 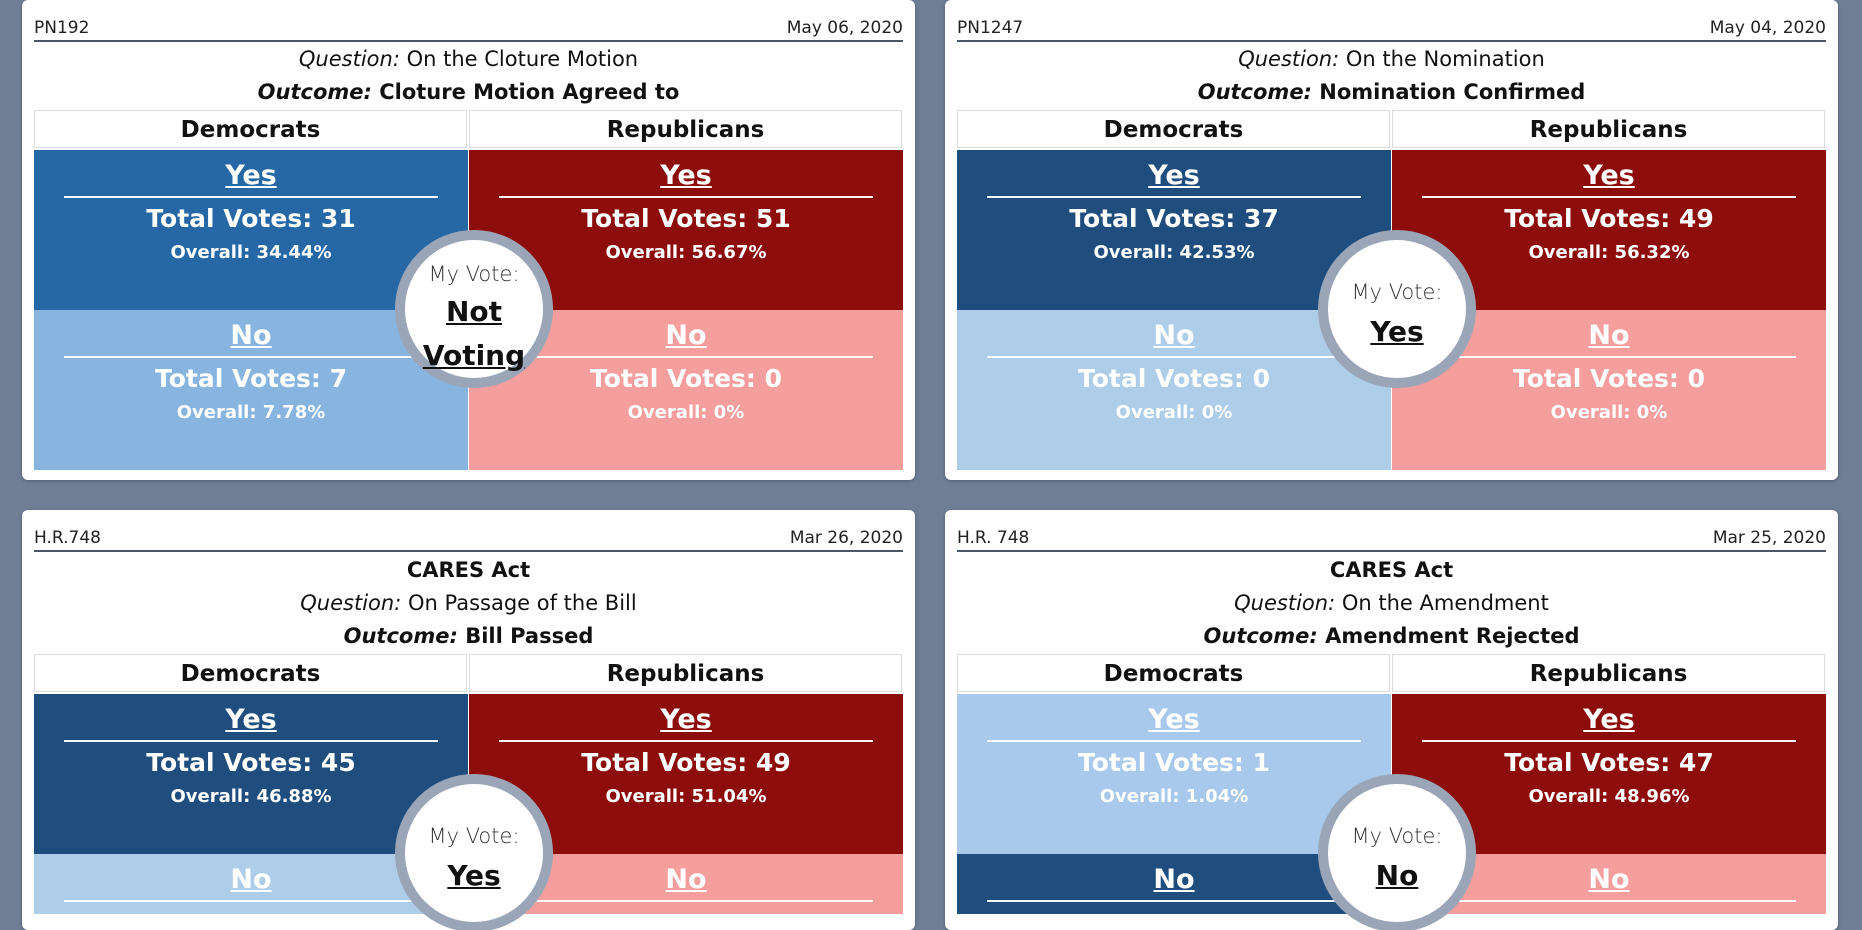 I want to click on rep-no-total: Total Votes: 0, so click(x=1609, y=378).